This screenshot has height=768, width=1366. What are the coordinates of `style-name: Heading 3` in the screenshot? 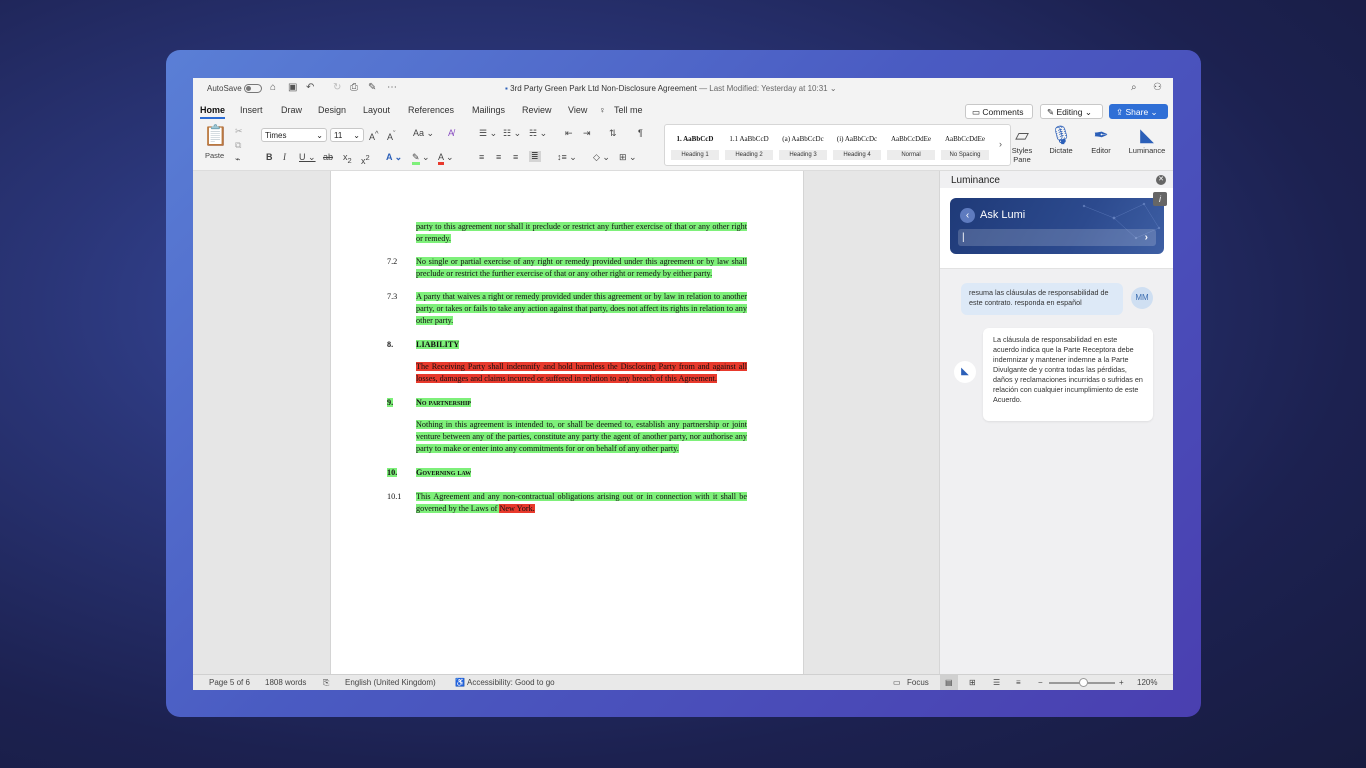 It's located at (803, 155).